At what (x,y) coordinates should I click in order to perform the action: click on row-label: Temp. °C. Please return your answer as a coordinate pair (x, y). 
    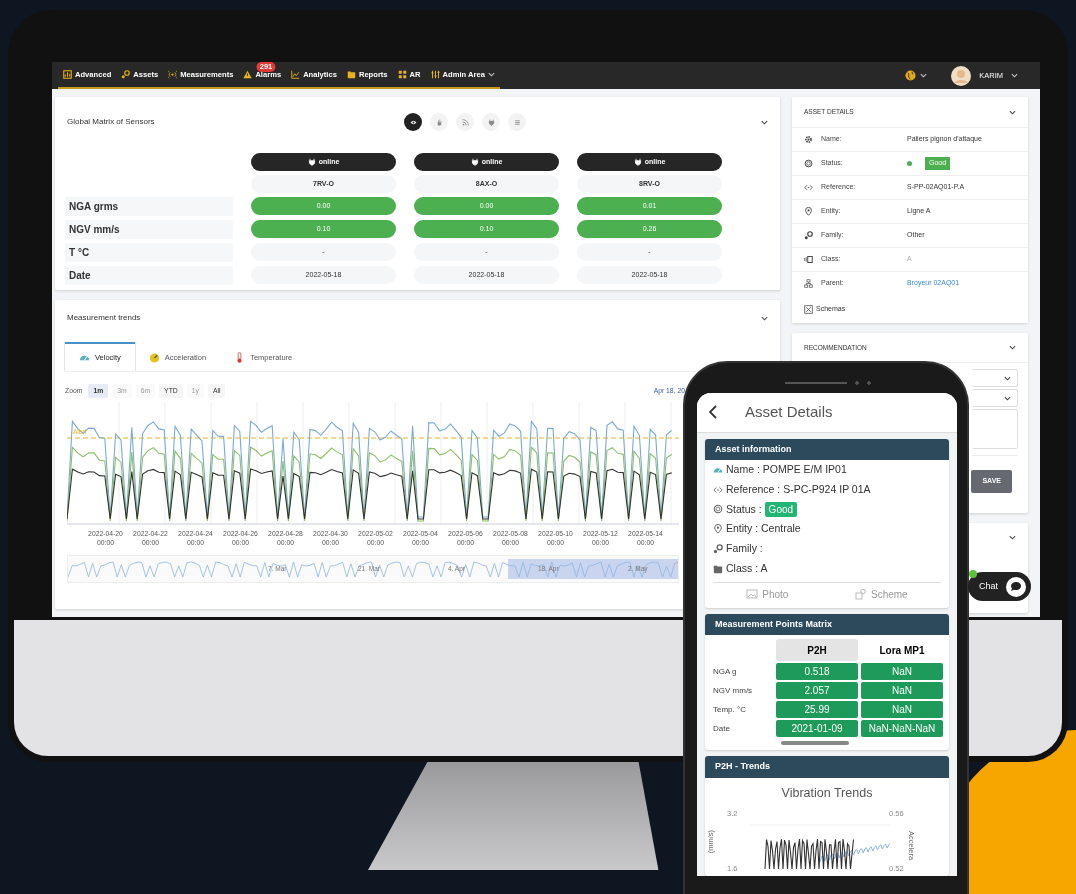
    Looking at the image, I should click on (730, 710).